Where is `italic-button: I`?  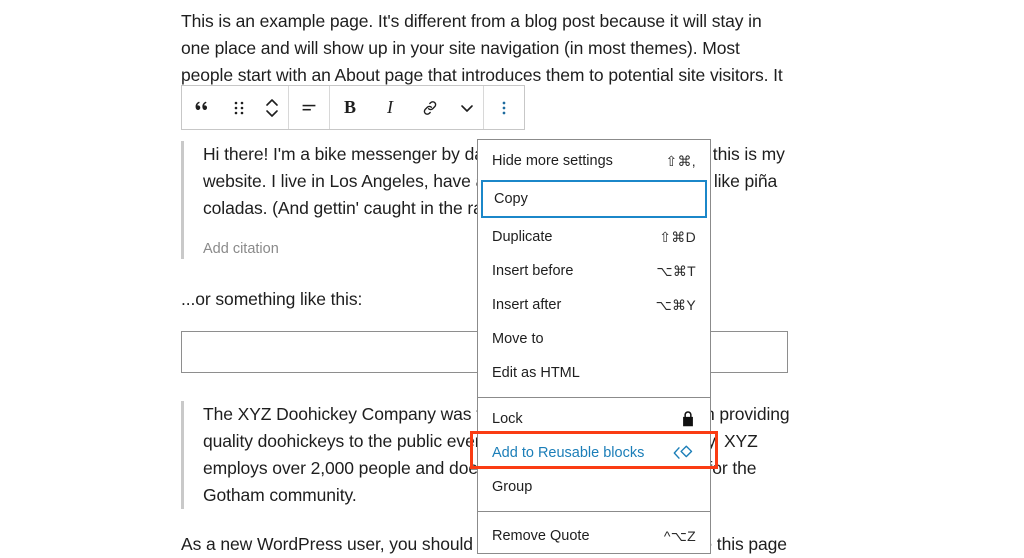
italic-button: I is located at coordinates (390, 107).